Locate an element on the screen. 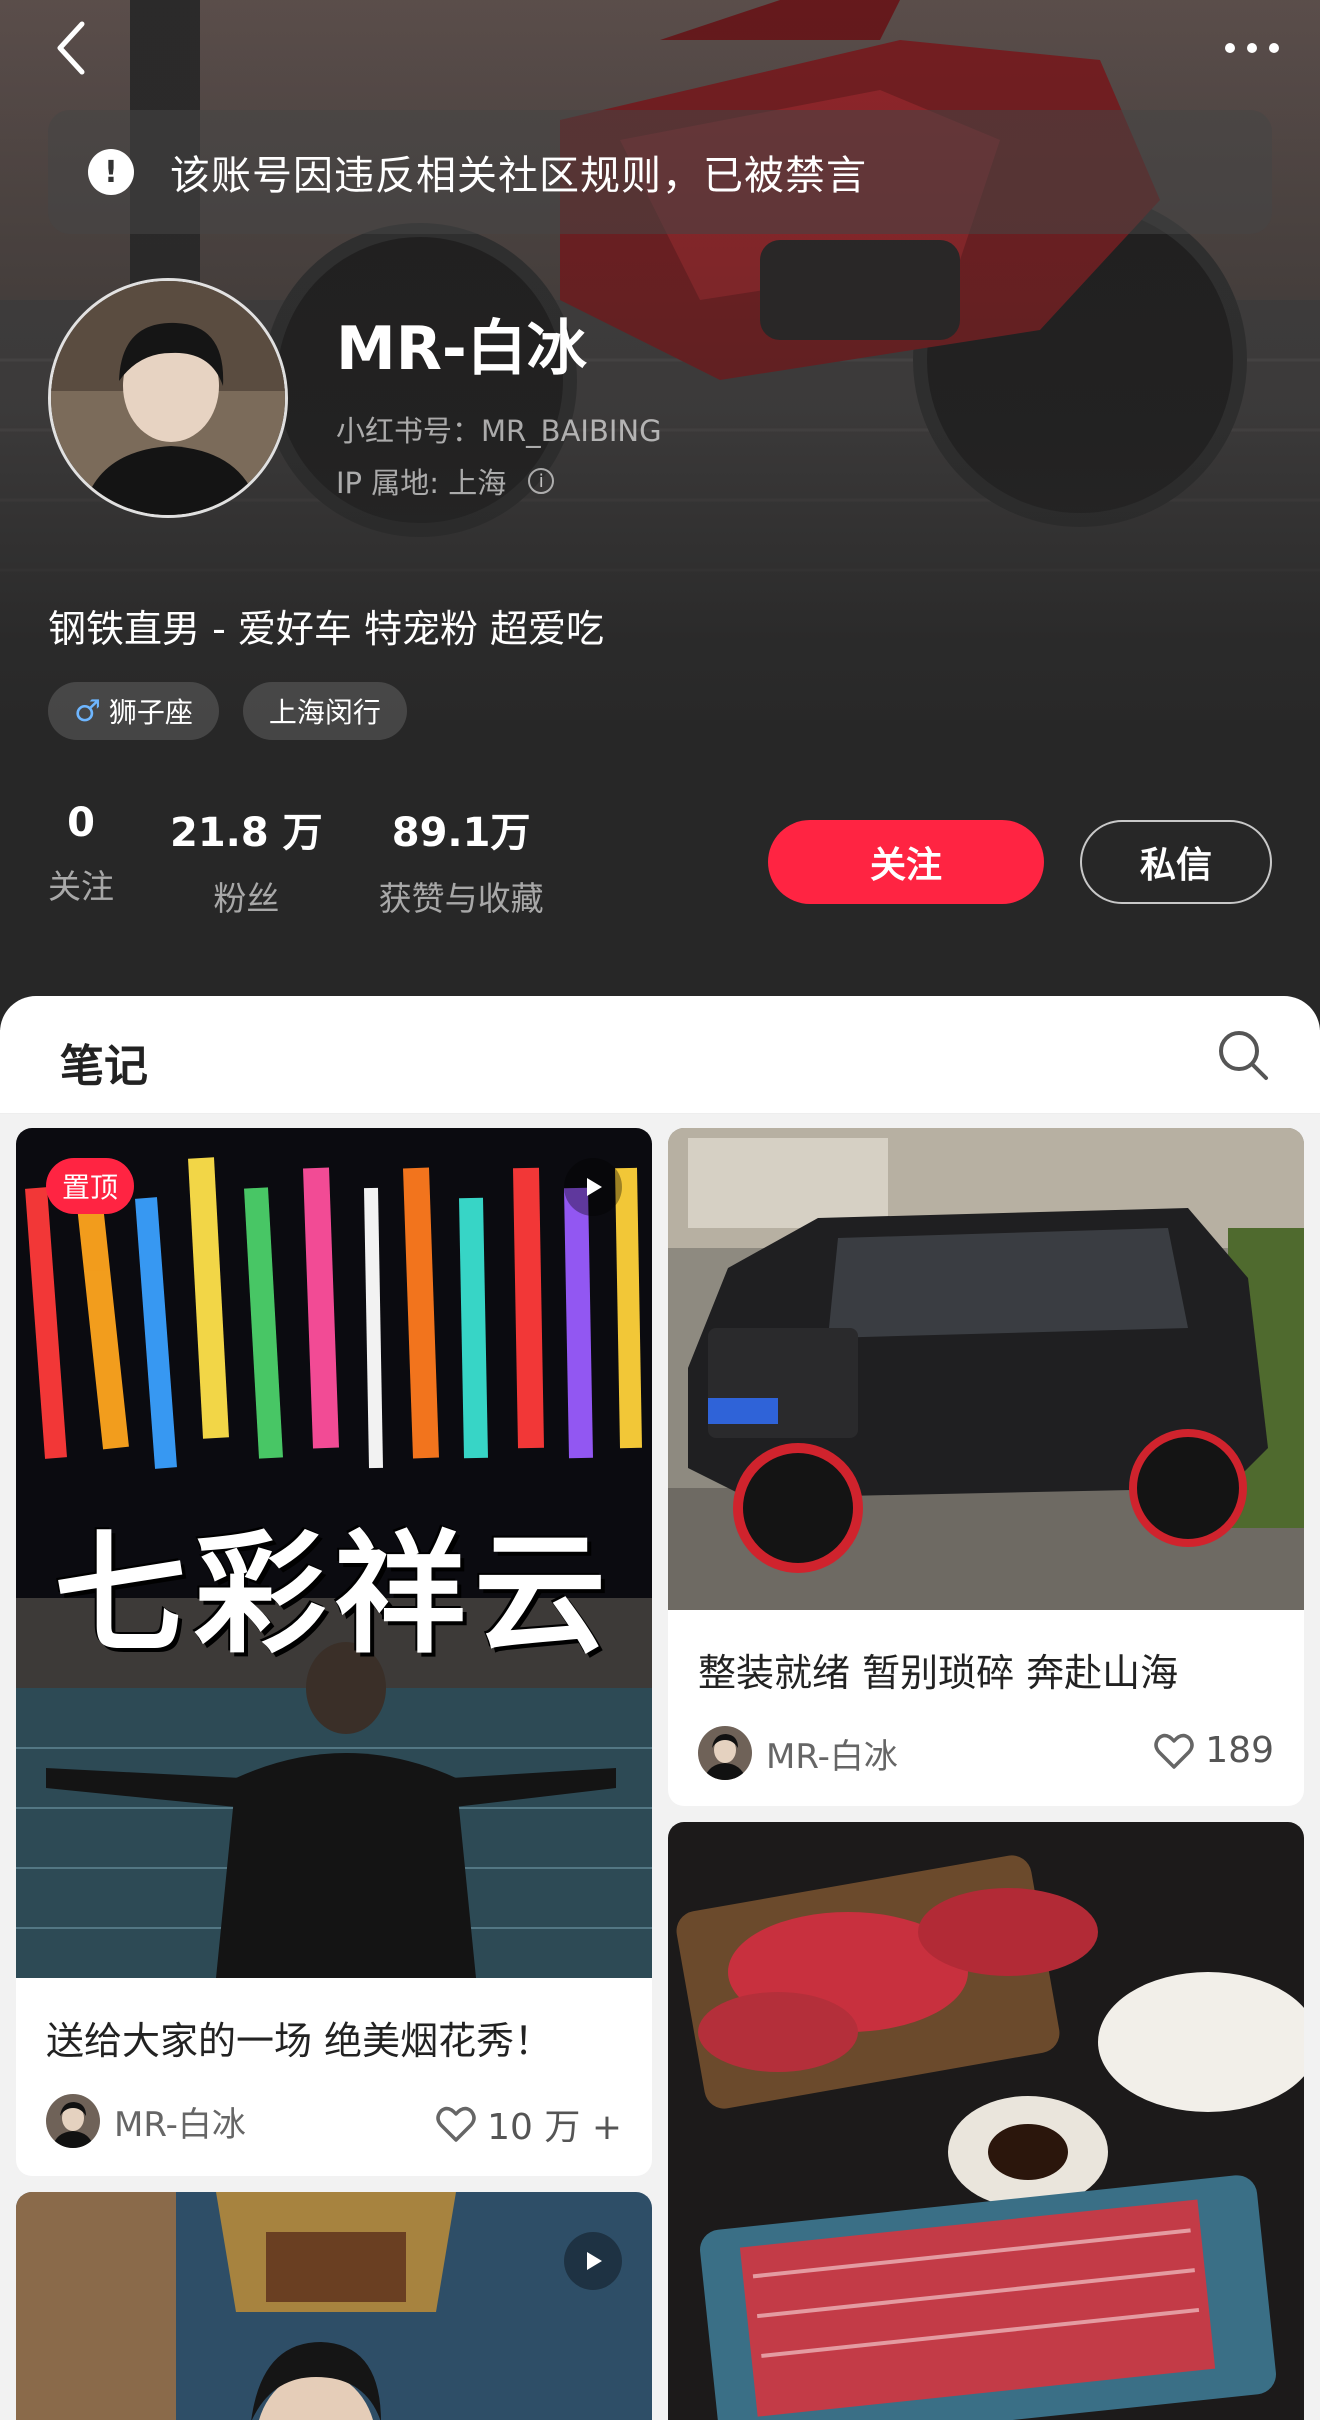 The image size is (1320, 2420). ban-notice-text: 该账号因违反相关社区规则，已被禁言 is located at coordinates (518, 176).